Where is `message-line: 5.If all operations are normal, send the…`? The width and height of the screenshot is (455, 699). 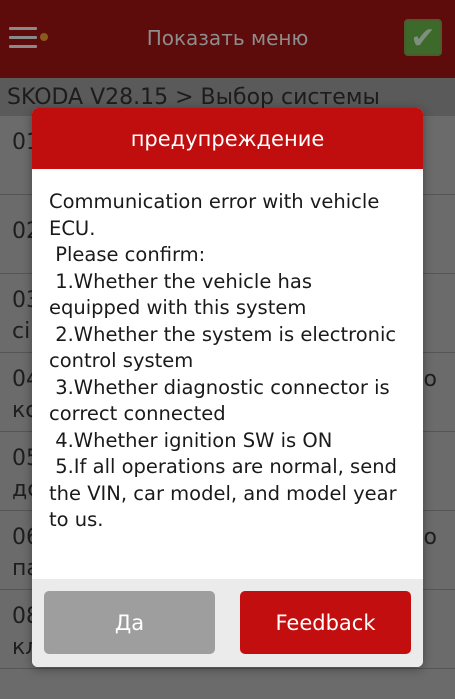
message-line: 5.If all operations are normal, send the… is located at coordinates (226, 493).